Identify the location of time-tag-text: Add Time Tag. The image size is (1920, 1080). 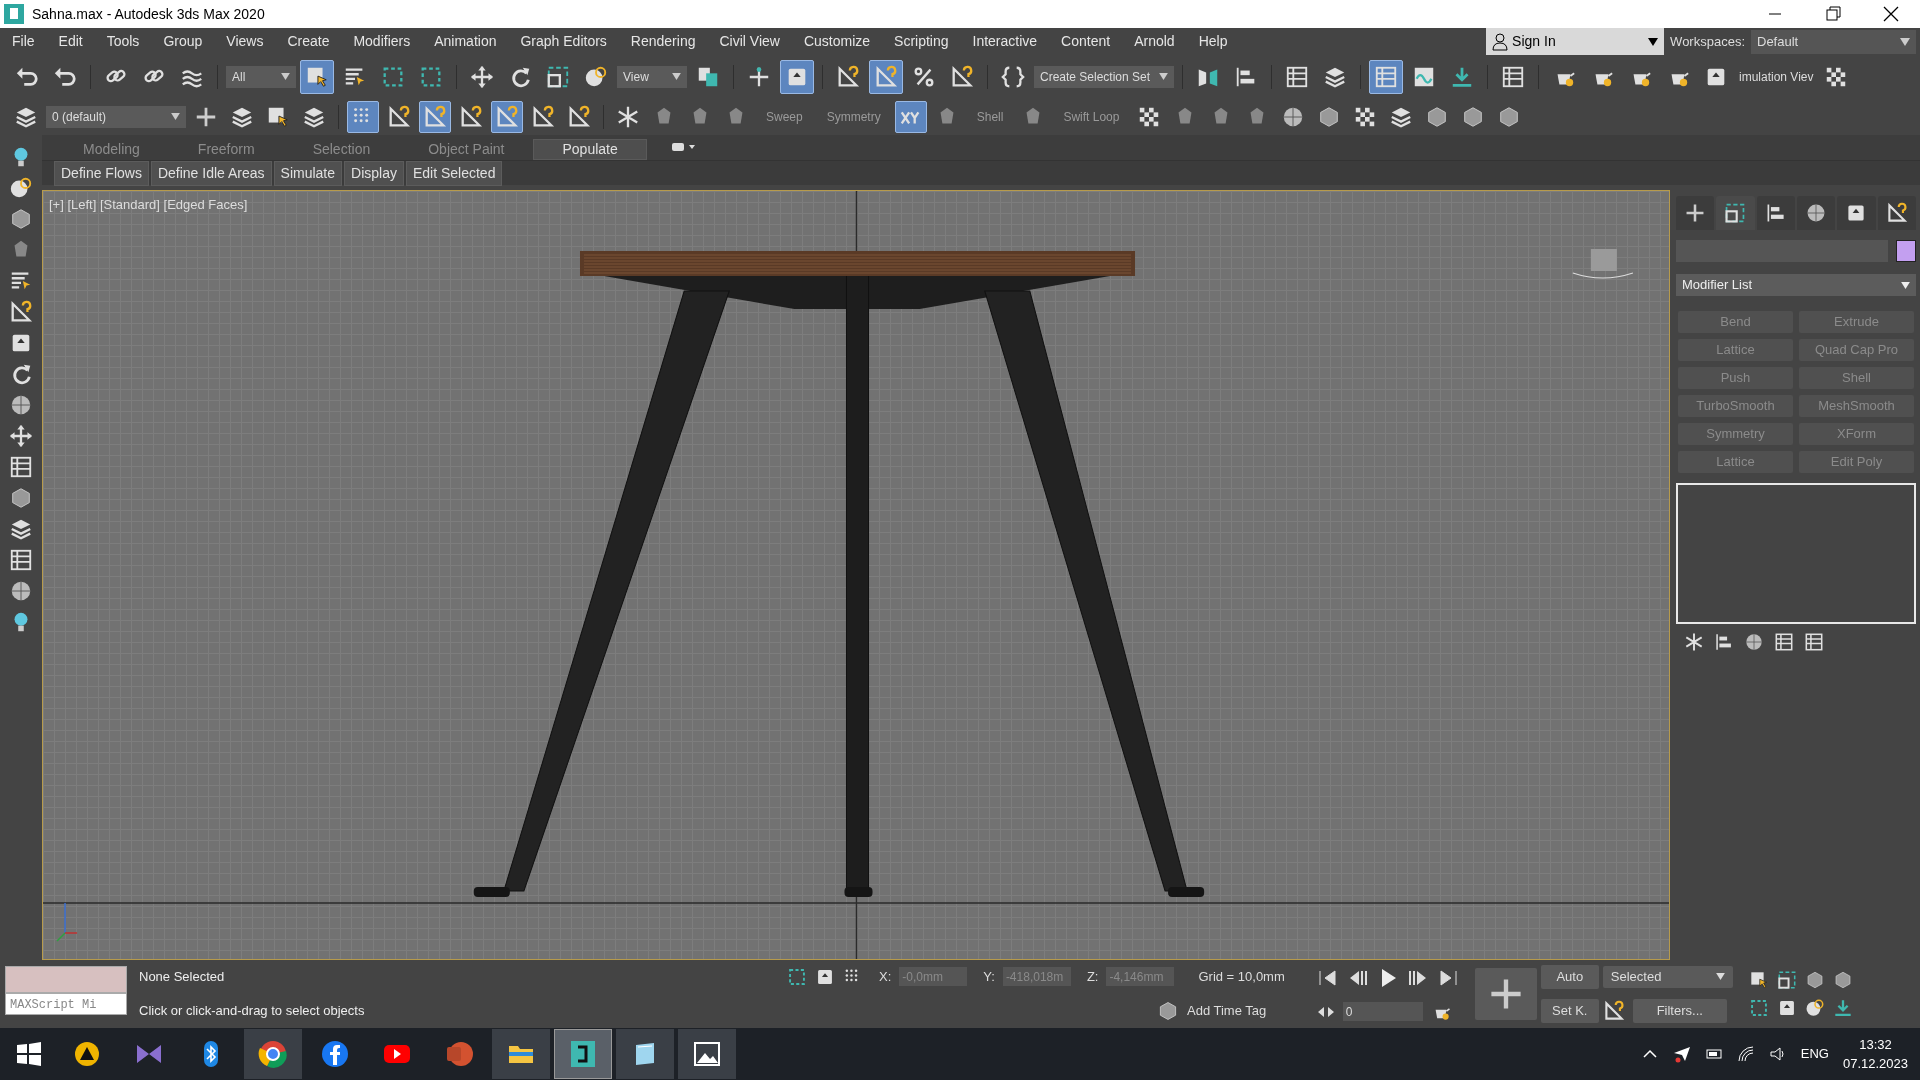
(1227, 1010).